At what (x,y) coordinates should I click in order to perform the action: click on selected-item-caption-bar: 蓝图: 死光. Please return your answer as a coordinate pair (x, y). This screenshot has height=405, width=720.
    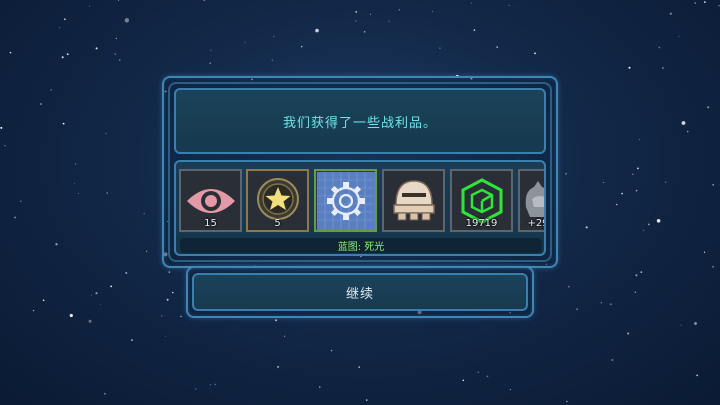
    Looking at the image, I should click on (361, 245).